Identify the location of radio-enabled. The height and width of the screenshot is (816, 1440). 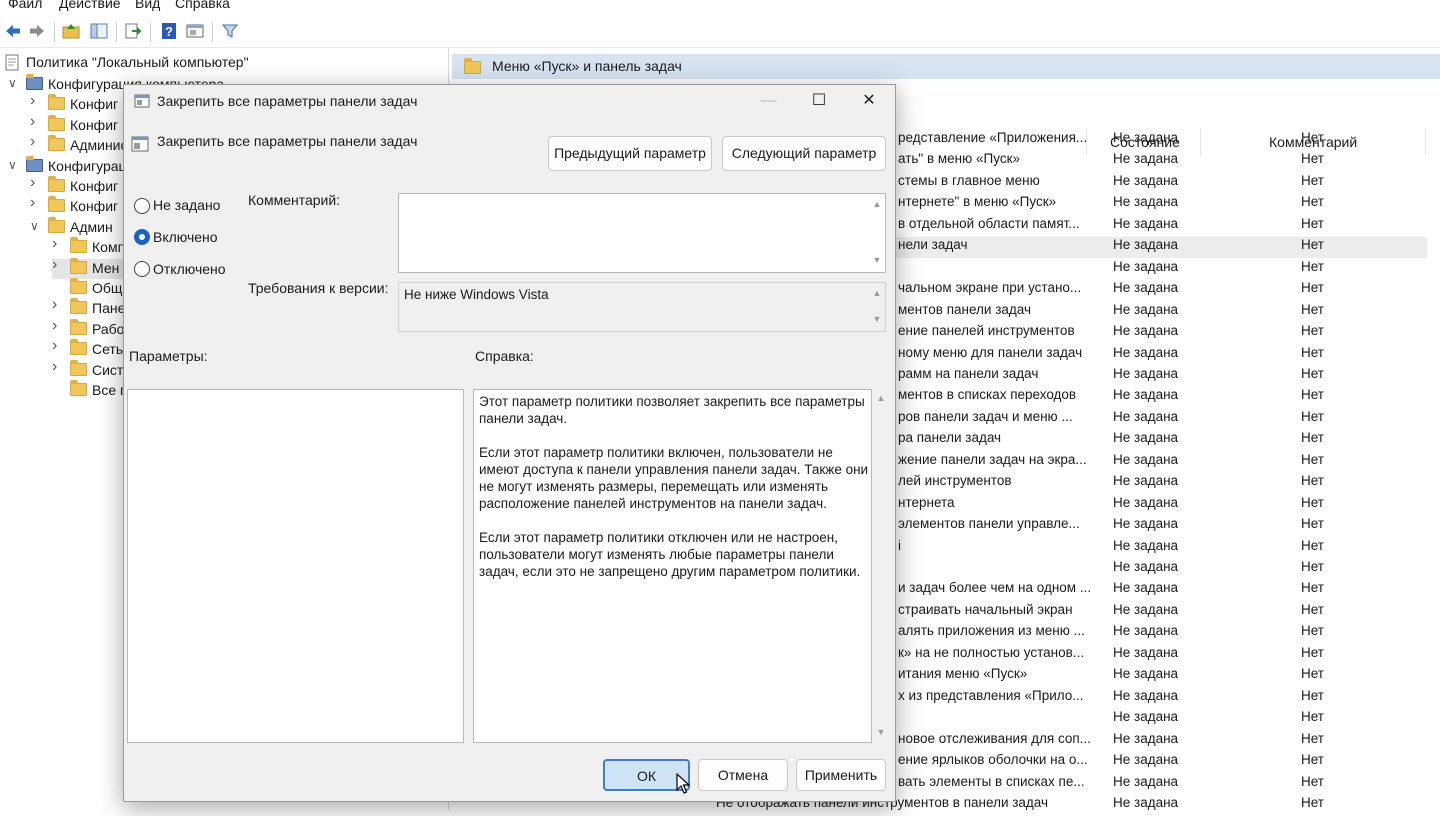
(142, 237).